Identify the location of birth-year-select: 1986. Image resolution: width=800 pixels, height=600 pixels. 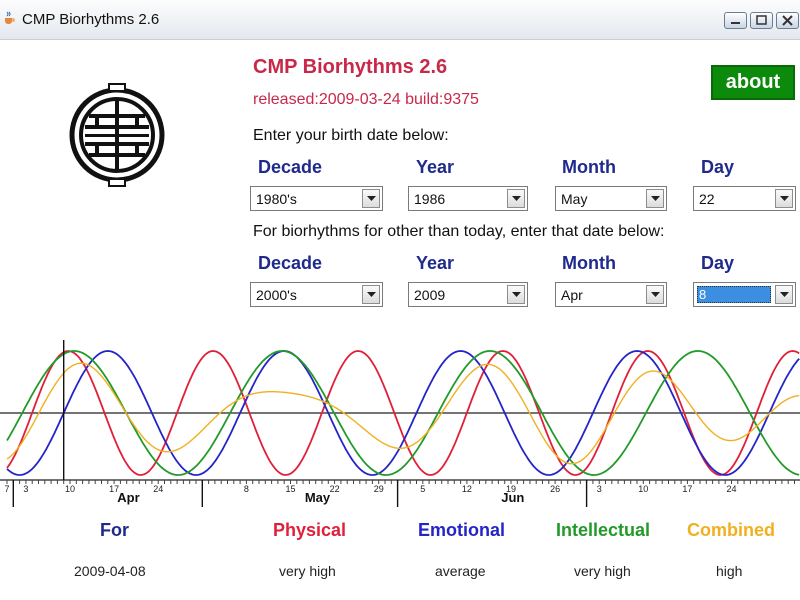
(468, 198).